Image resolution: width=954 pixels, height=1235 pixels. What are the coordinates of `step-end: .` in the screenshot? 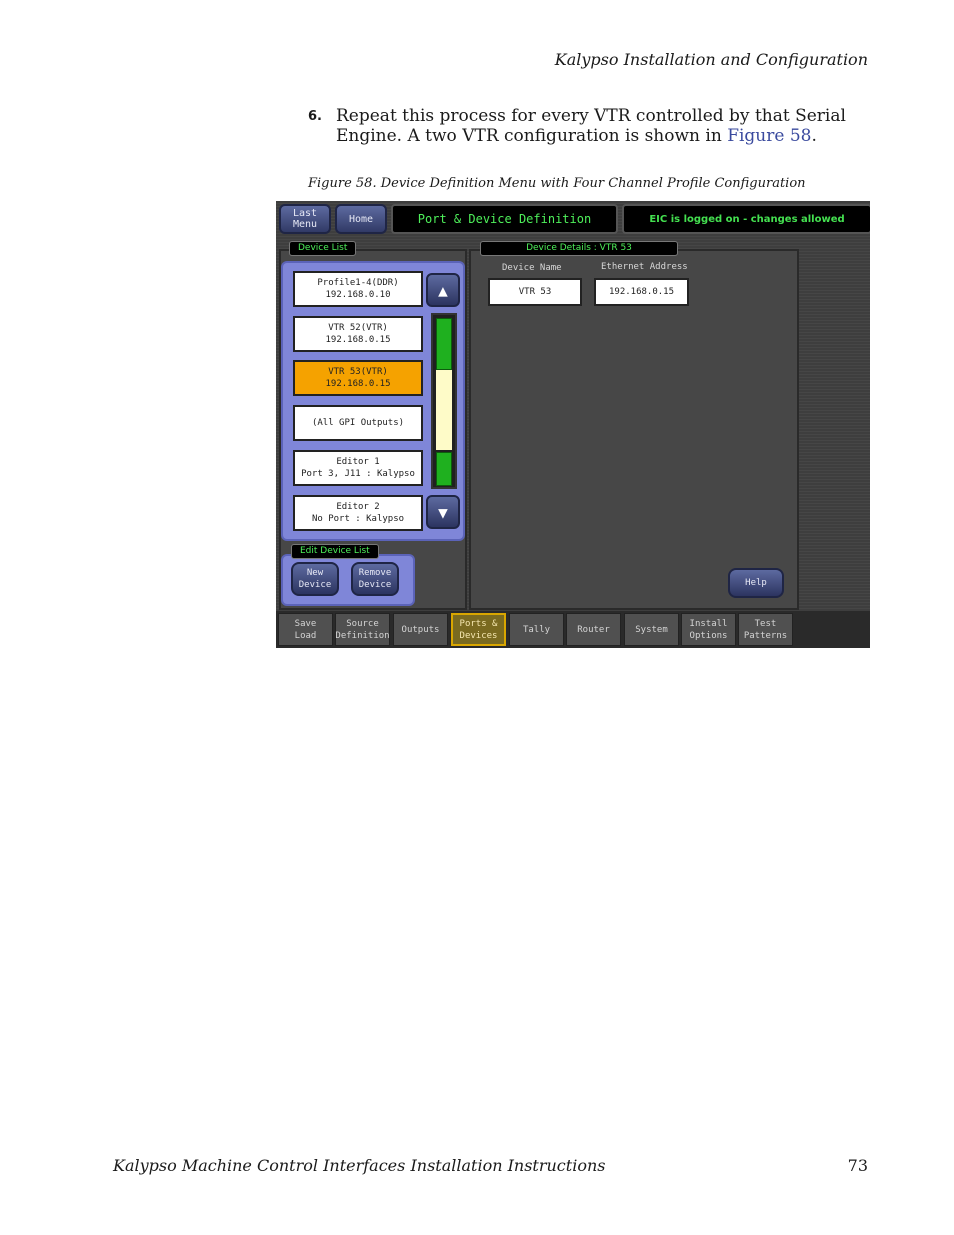 It's located at (814, 136).